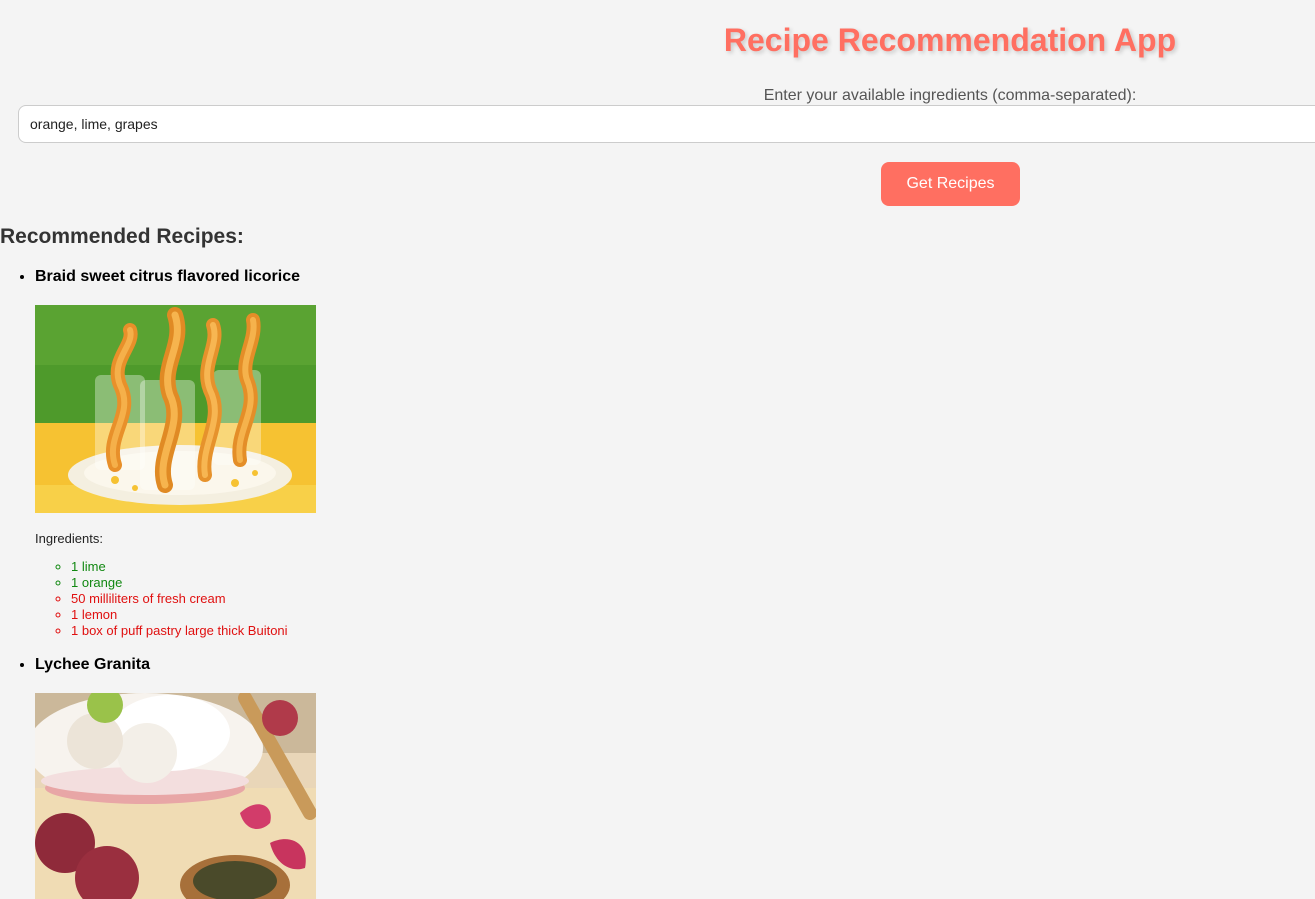 This screenshot has width=1315, height=899. Describe the element at coordinates (69, 538) in the screenshot. I see `ingredients-label: Ingredients:` at that location.